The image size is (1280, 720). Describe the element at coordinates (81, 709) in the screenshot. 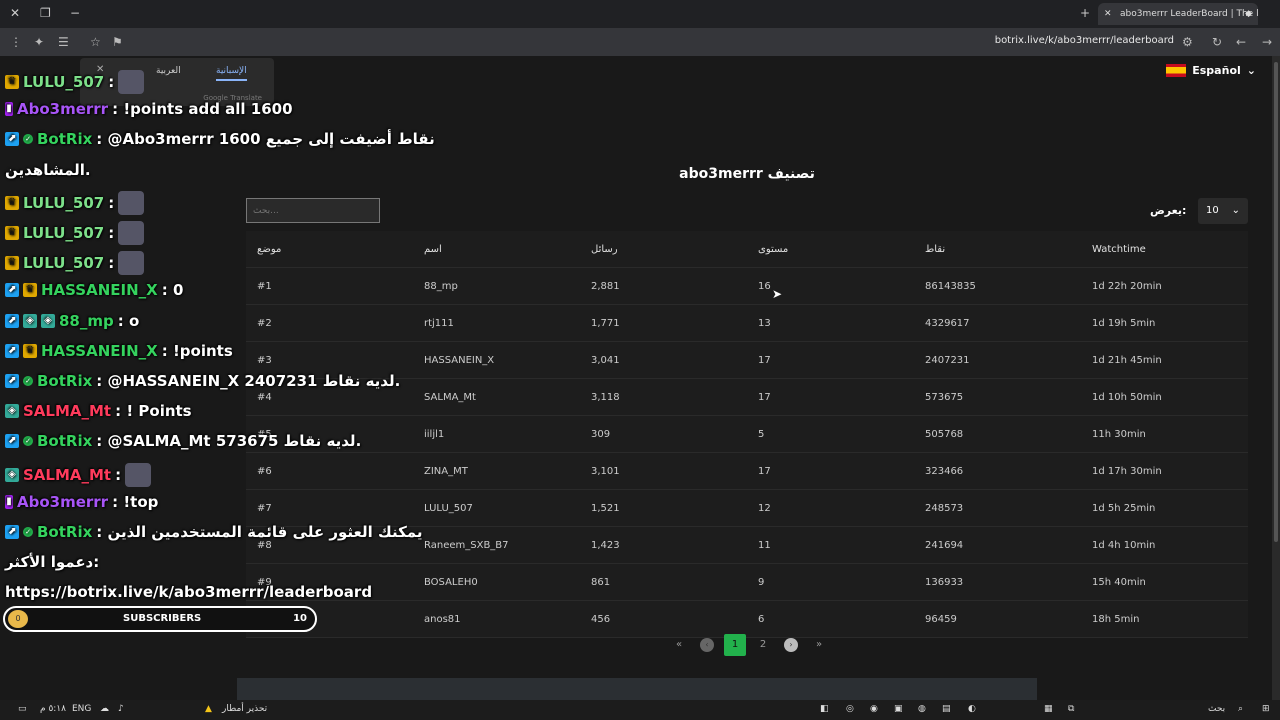

I see `keyboard-language: ENG` at that location.